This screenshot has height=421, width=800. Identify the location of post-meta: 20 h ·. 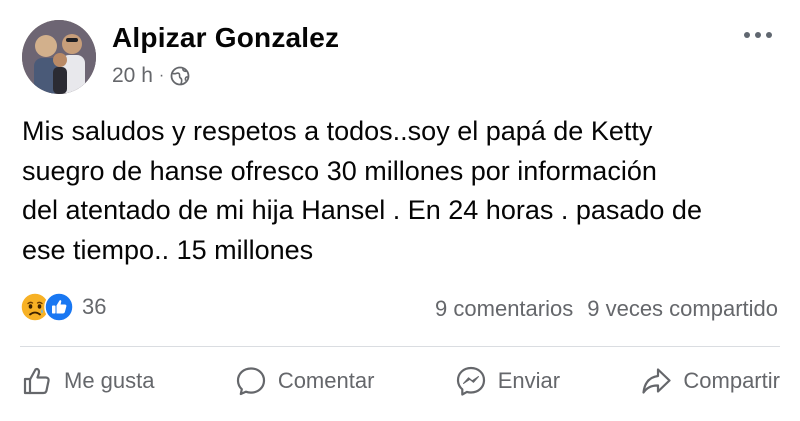
(151, 76).